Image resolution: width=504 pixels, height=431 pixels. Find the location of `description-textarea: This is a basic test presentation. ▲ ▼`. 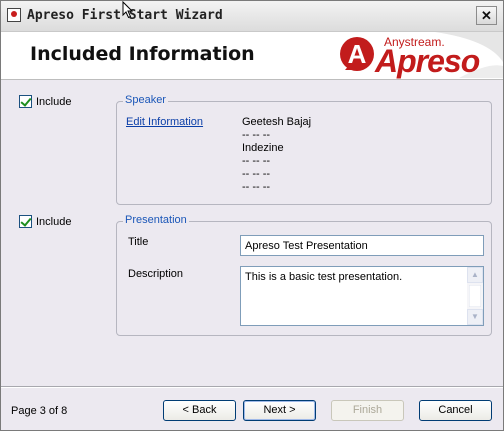

description-textarea: This is a basic test presentation. ▲ ▼ is located at coordinates (362, 296).